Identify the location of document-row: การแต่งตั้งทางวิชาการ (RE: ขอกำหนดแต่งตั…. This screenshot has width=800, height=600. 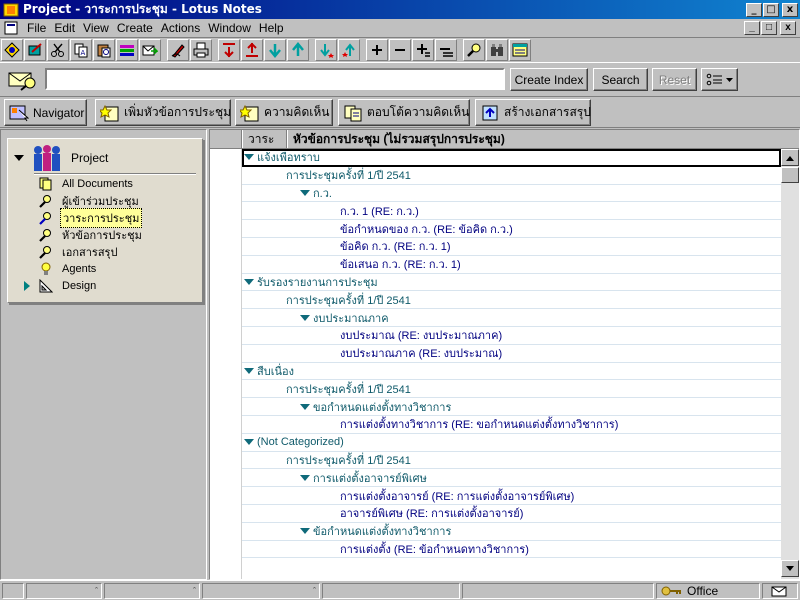
(511, 425).